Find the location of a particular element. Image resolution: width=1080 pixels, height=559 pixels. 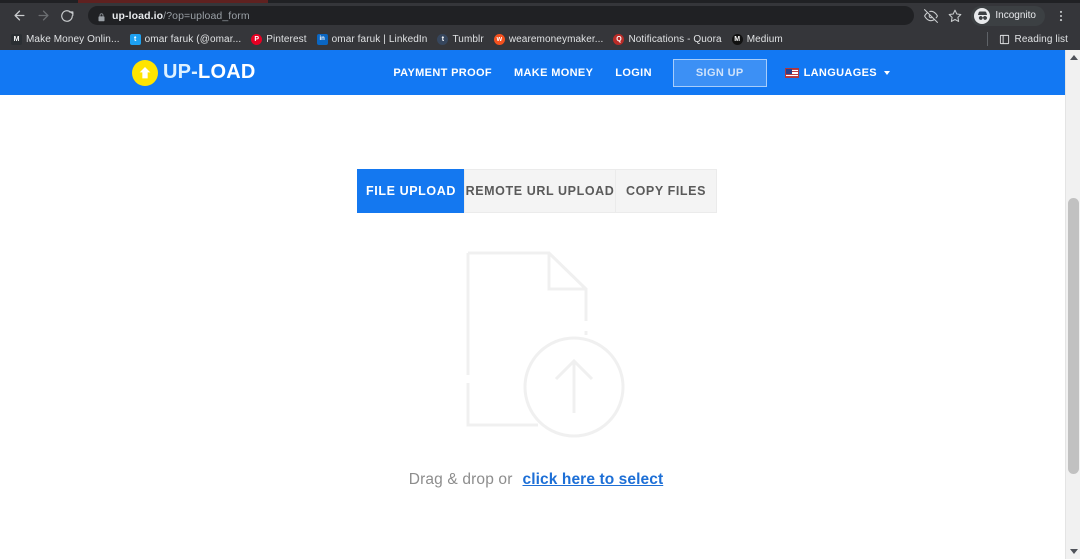

sign-up-button: SIGN UP is located at coordinates (719, 72).